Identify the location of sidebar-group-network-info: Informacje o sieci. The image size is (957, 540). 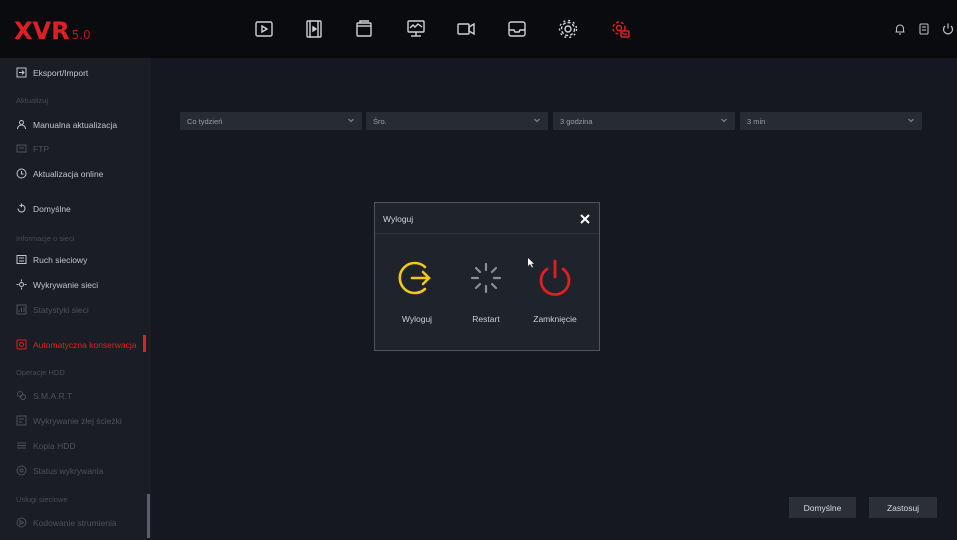
(45, 238).